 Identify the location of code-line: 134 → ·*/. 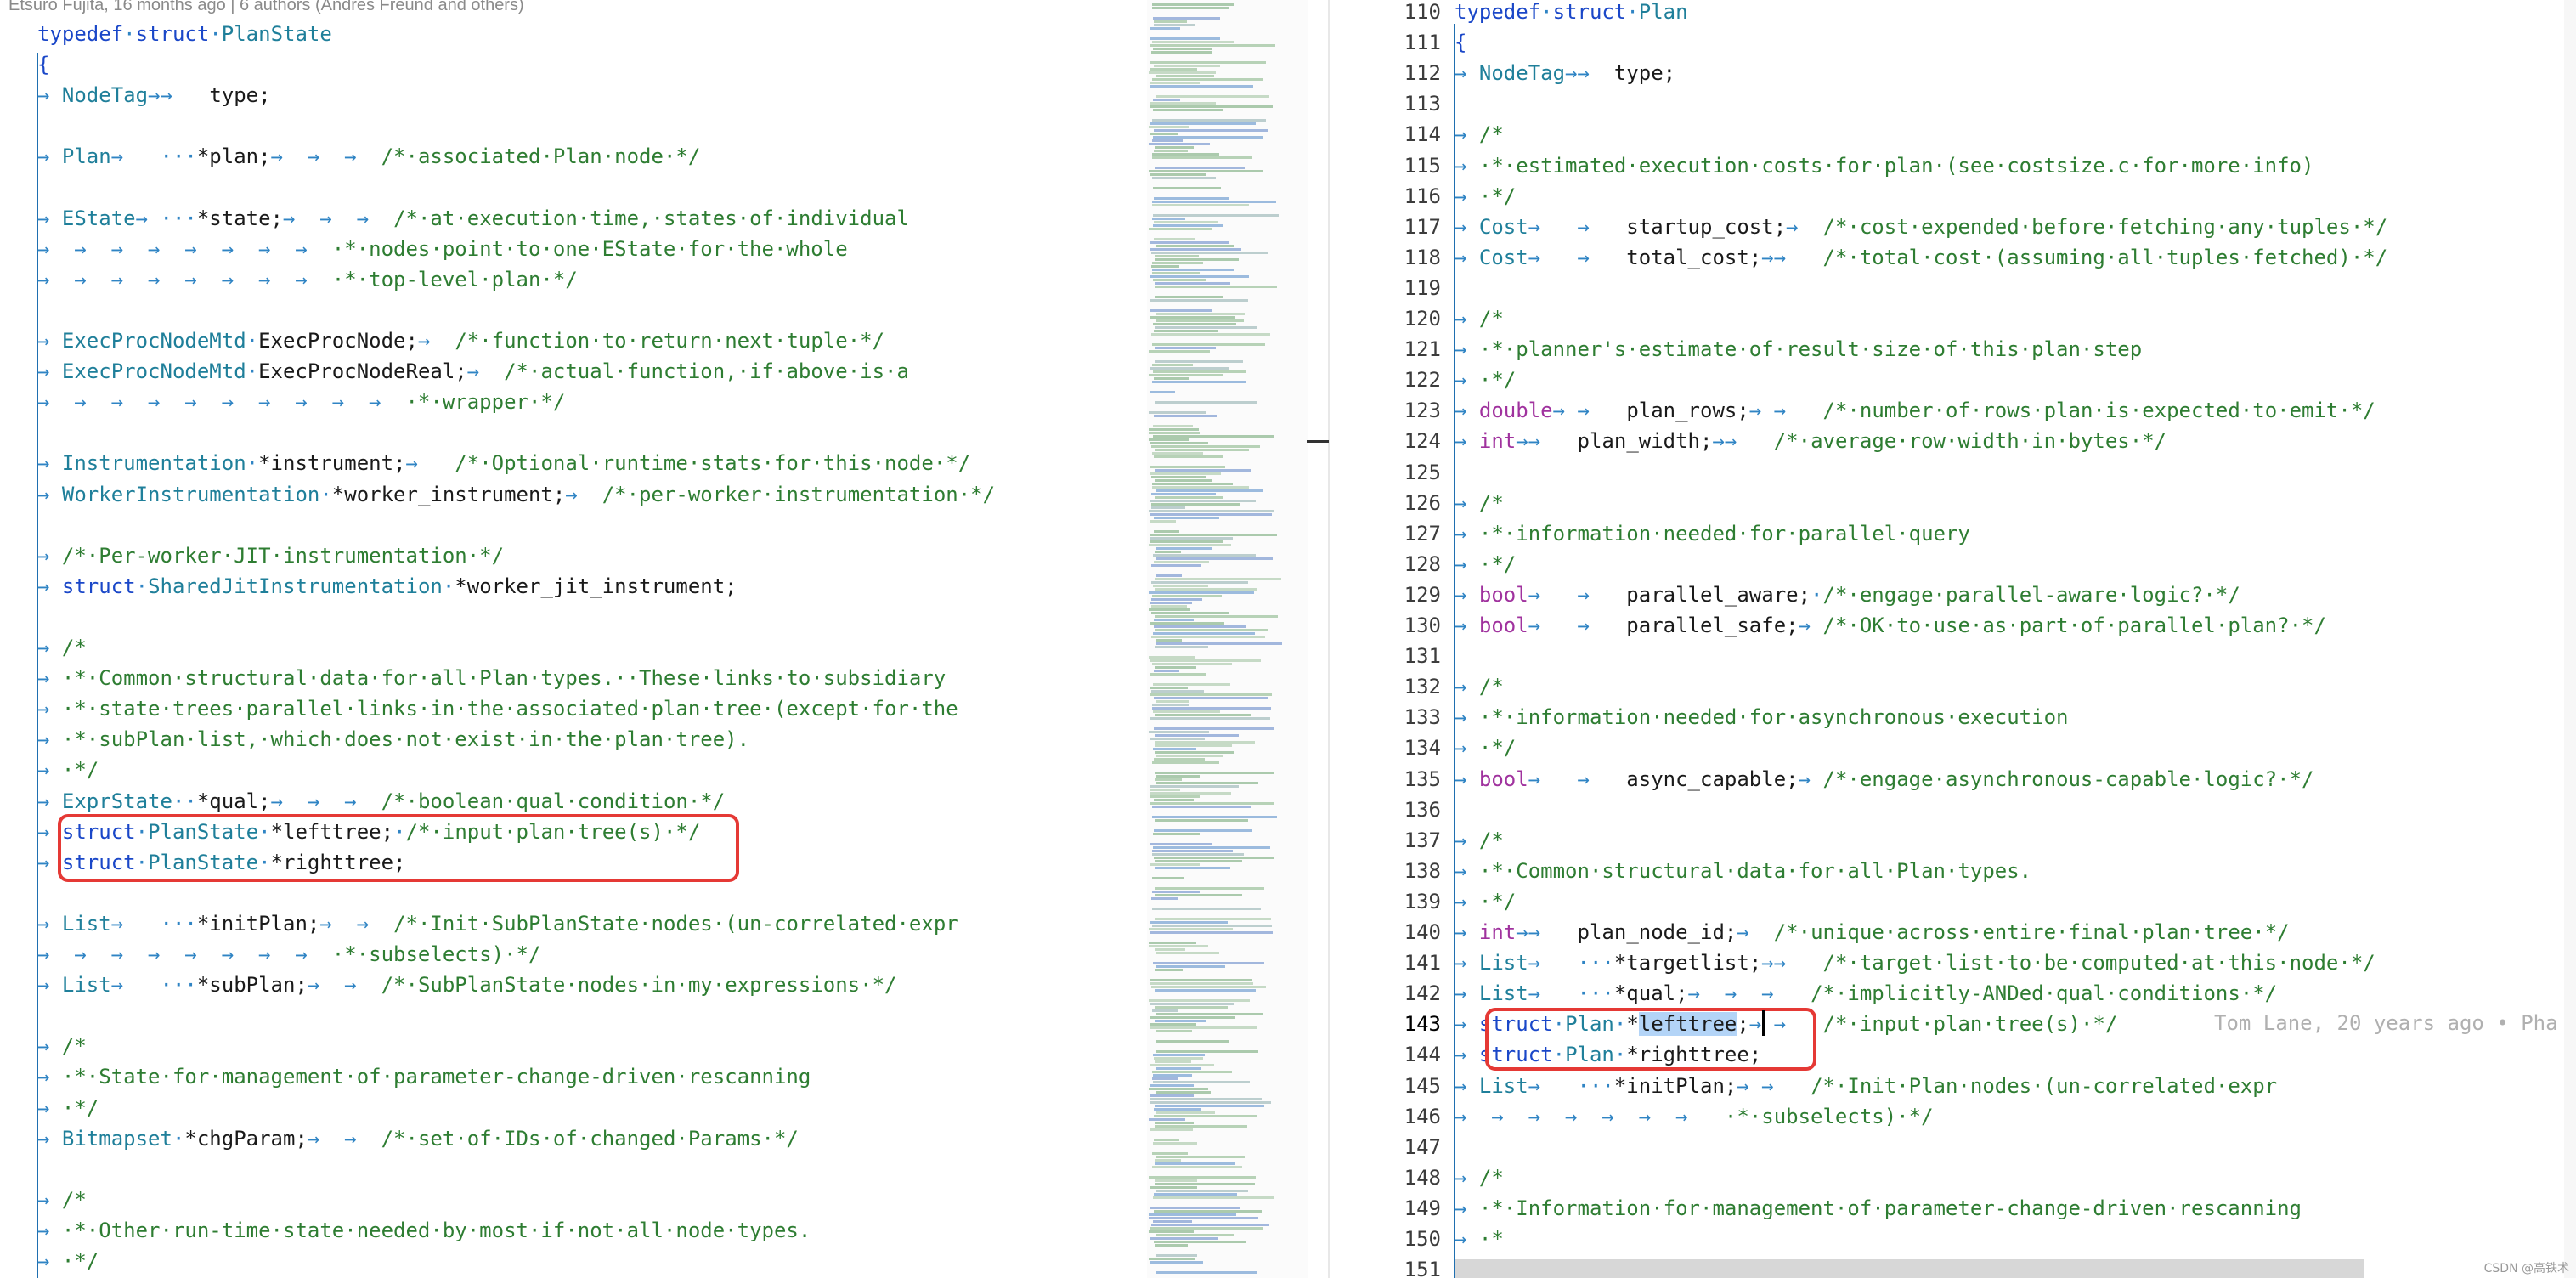
(1954, 748).